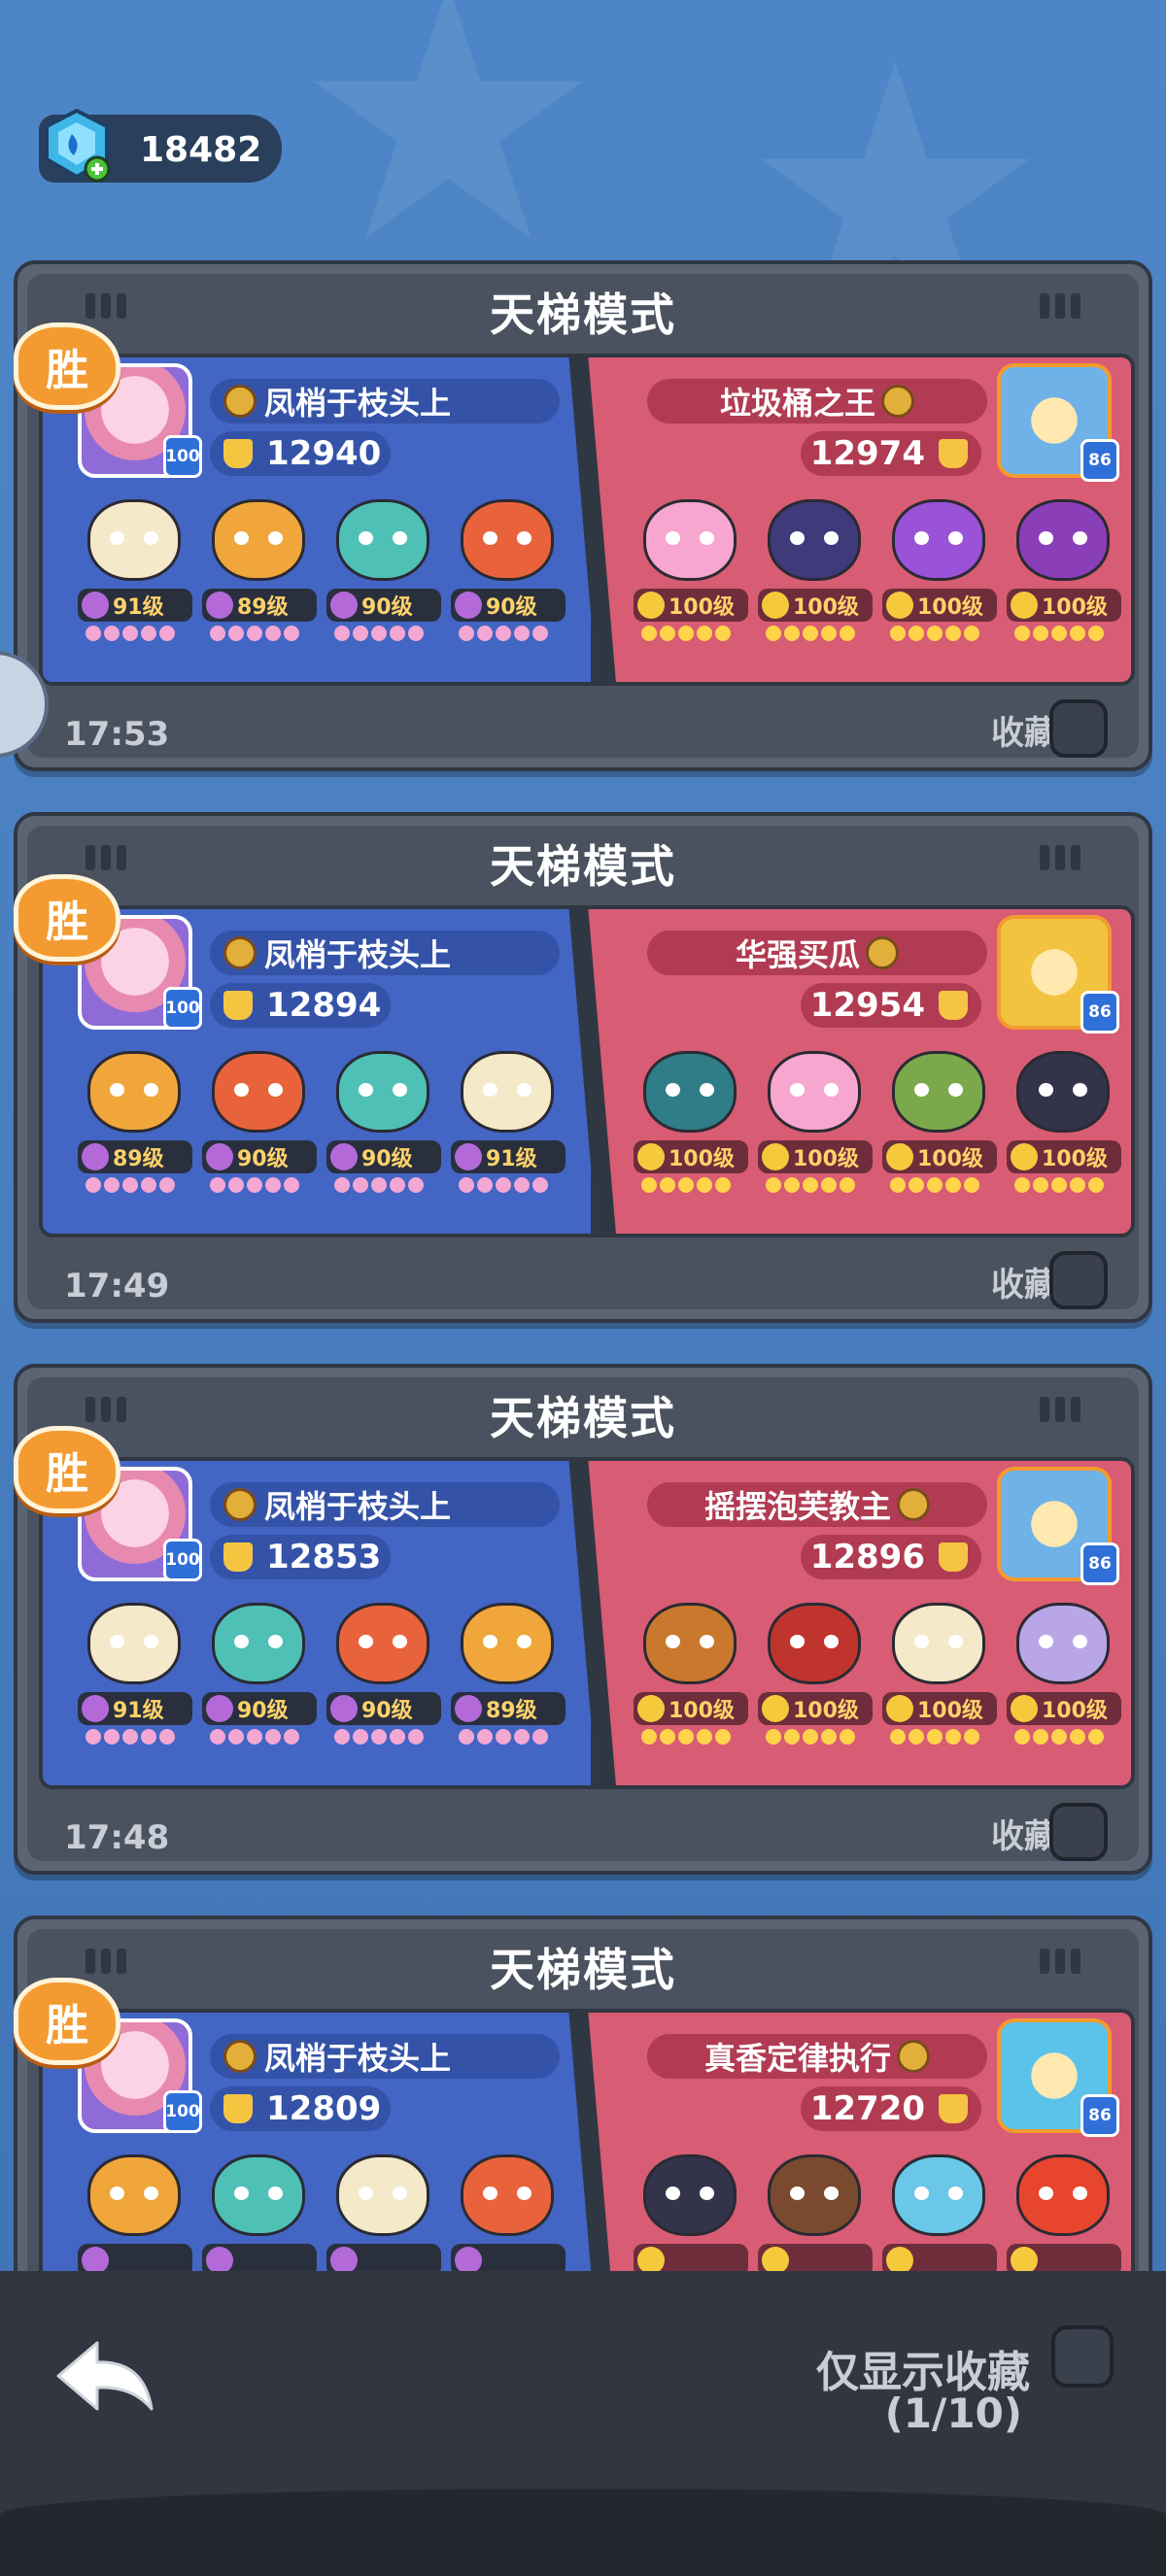  Describe the element at coordinates (77, 146) in the screenshot. I see `gem-plus-icon` at that location.